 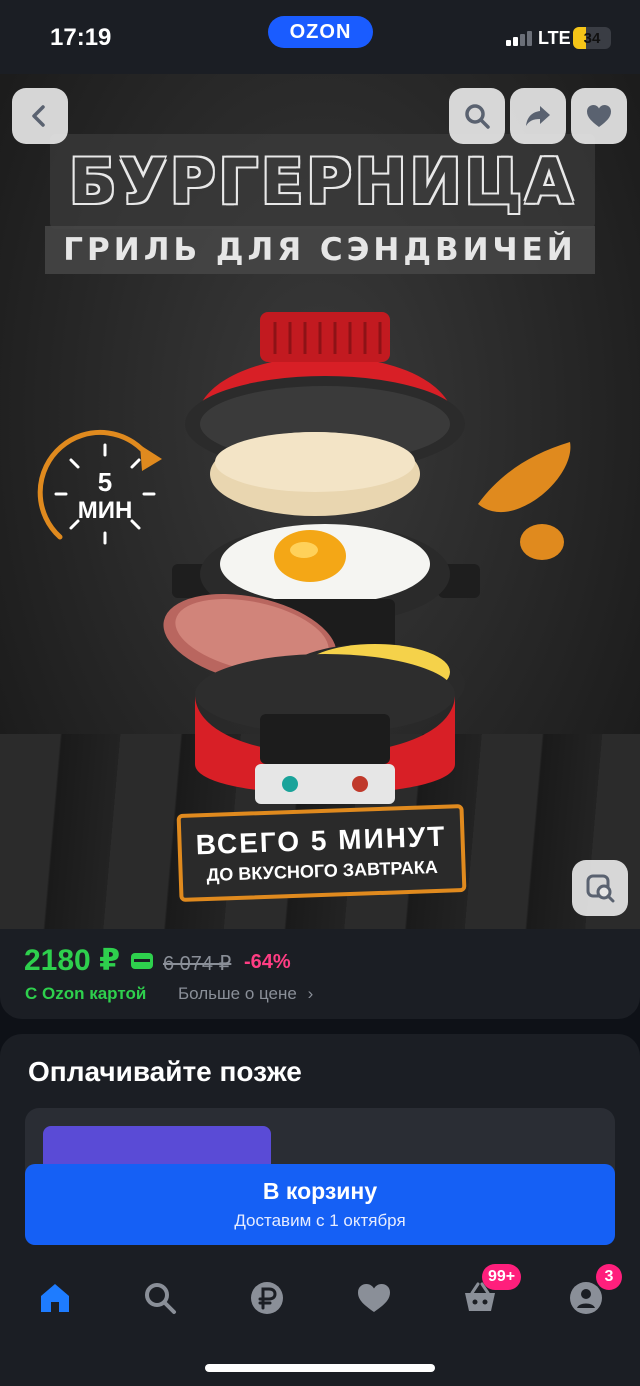 What do you see at coordinates (609, 1277) in the screenshot?
I see `profile-notification-badge: 3` at bounding box center [609, 1277].